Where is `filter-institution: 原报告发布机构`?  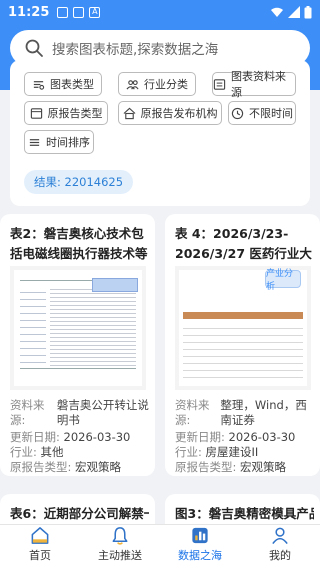
filter-institution: 原报告发布机构 is located at coordinates (170, 113).